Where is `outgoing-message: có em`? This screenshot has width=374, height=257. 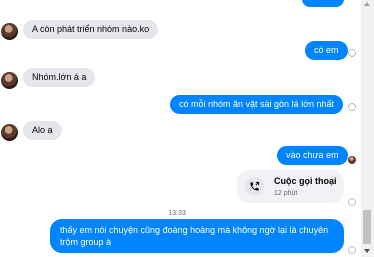
outgoing-message: có em is located at coordinates (326, 50).